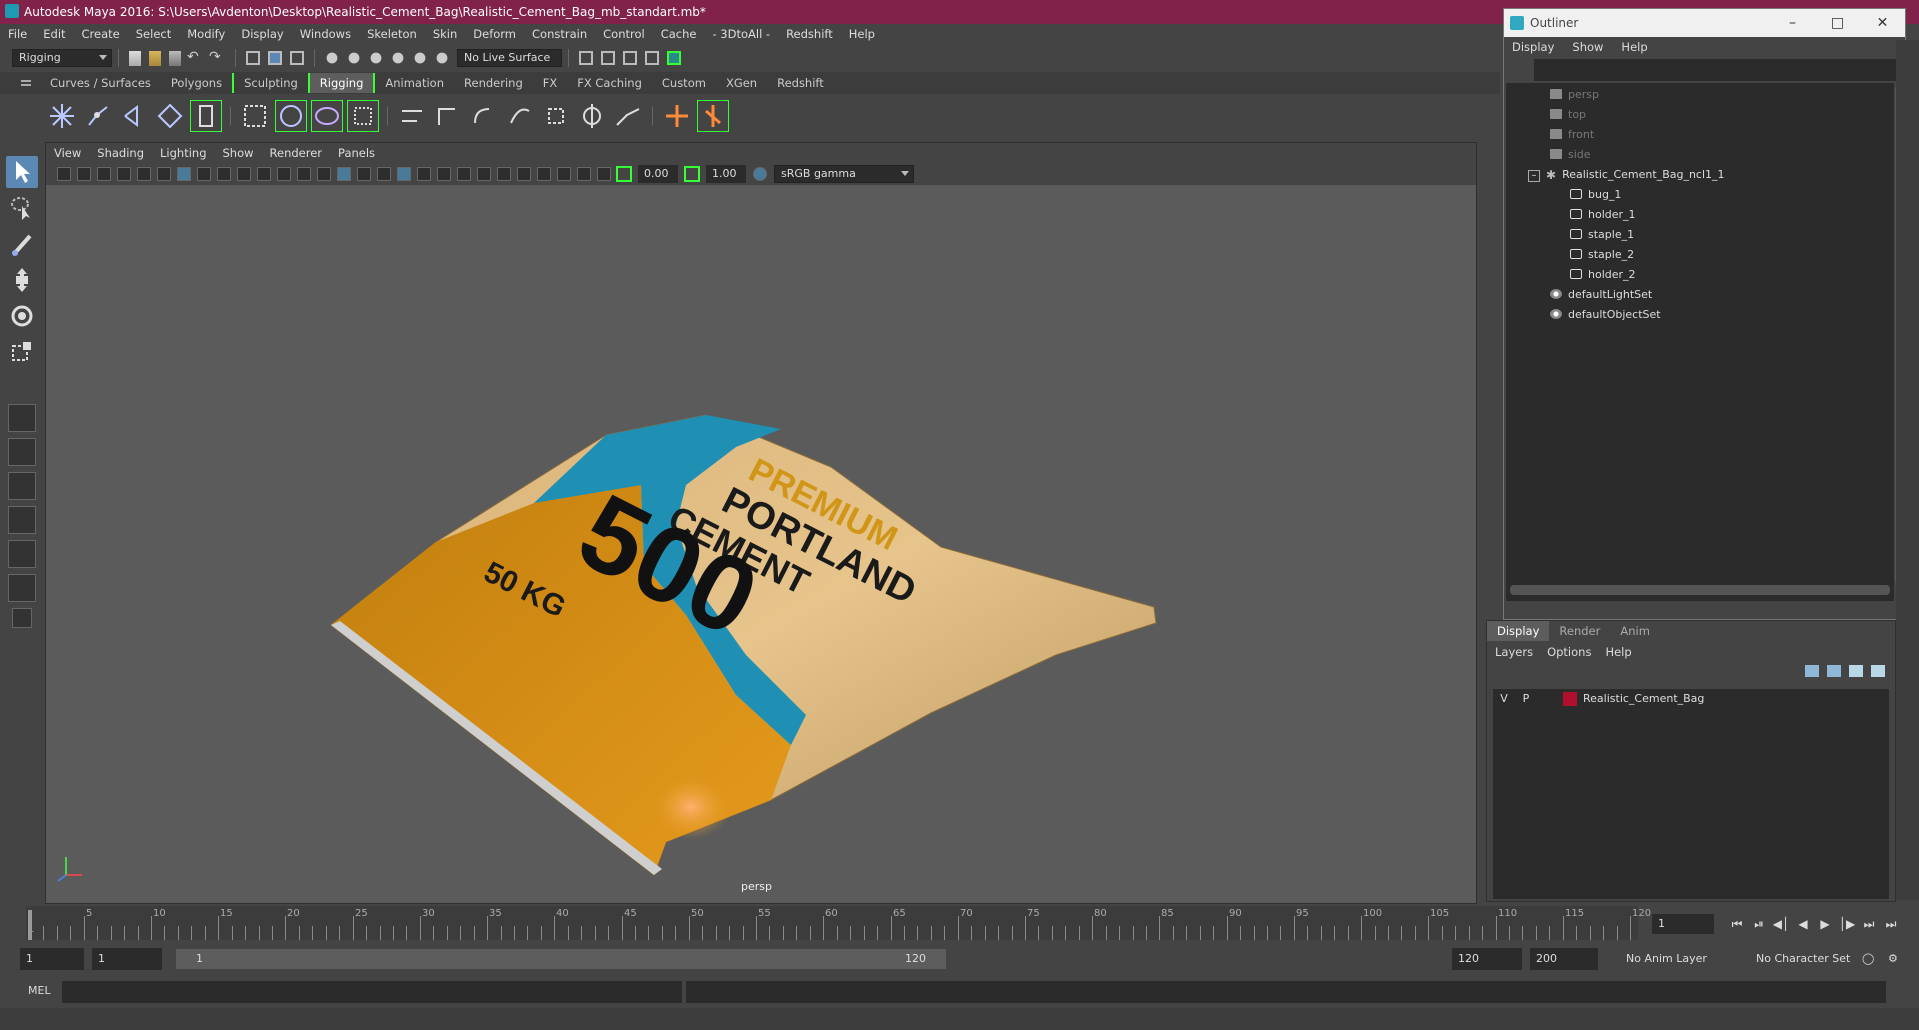 The width and height of the screenshot is (1919, 1030). What do you see at coordinates (658, 174) in the screenshot?
I see `exposure-field: 0.00` at bounding box center [658, 174].